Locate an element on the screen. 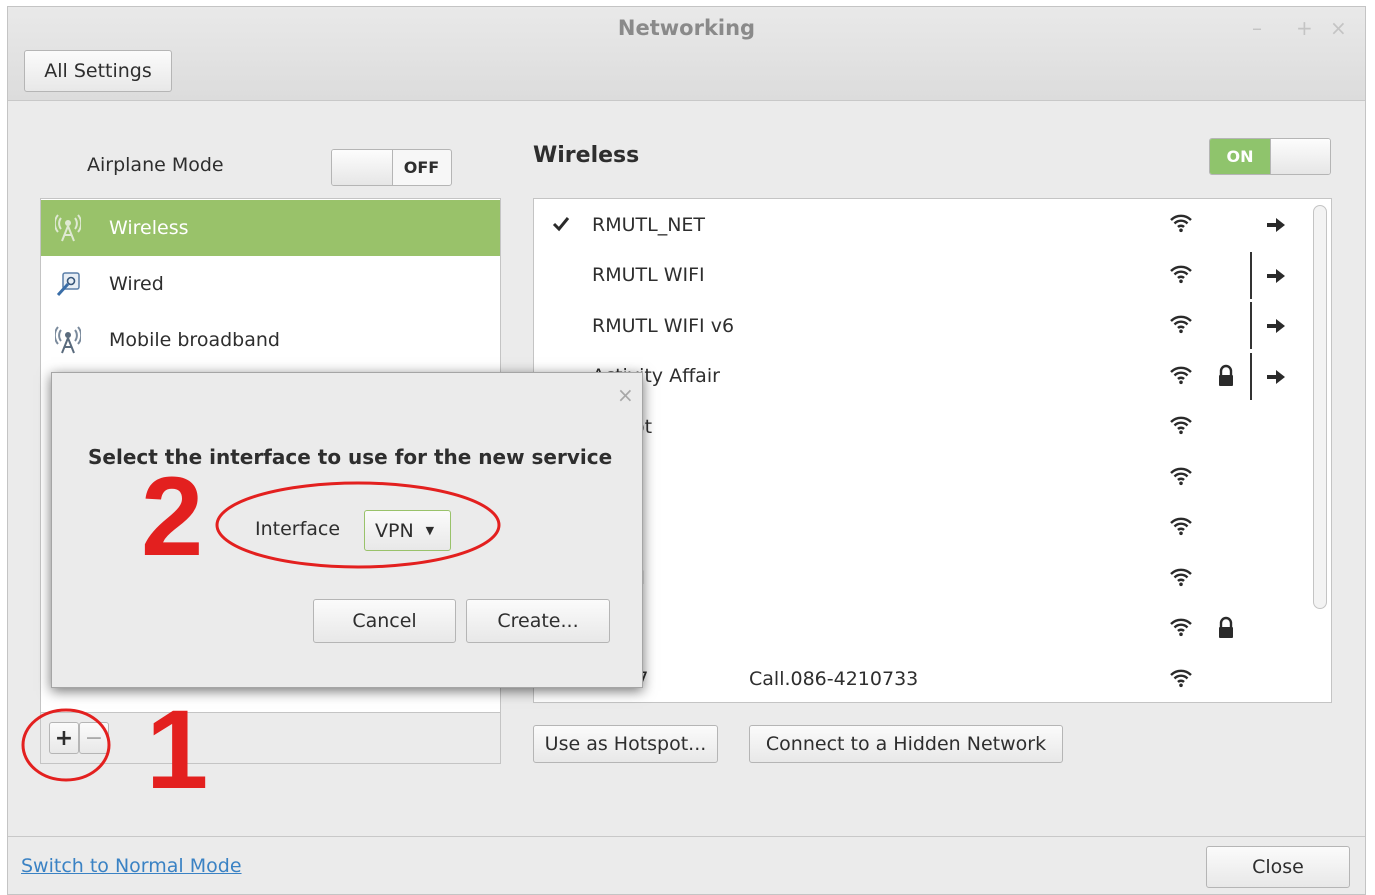 The height and width of the screenshot is (895, 1375). annotation-ellipse-interface is located at coordinates (358, 525).